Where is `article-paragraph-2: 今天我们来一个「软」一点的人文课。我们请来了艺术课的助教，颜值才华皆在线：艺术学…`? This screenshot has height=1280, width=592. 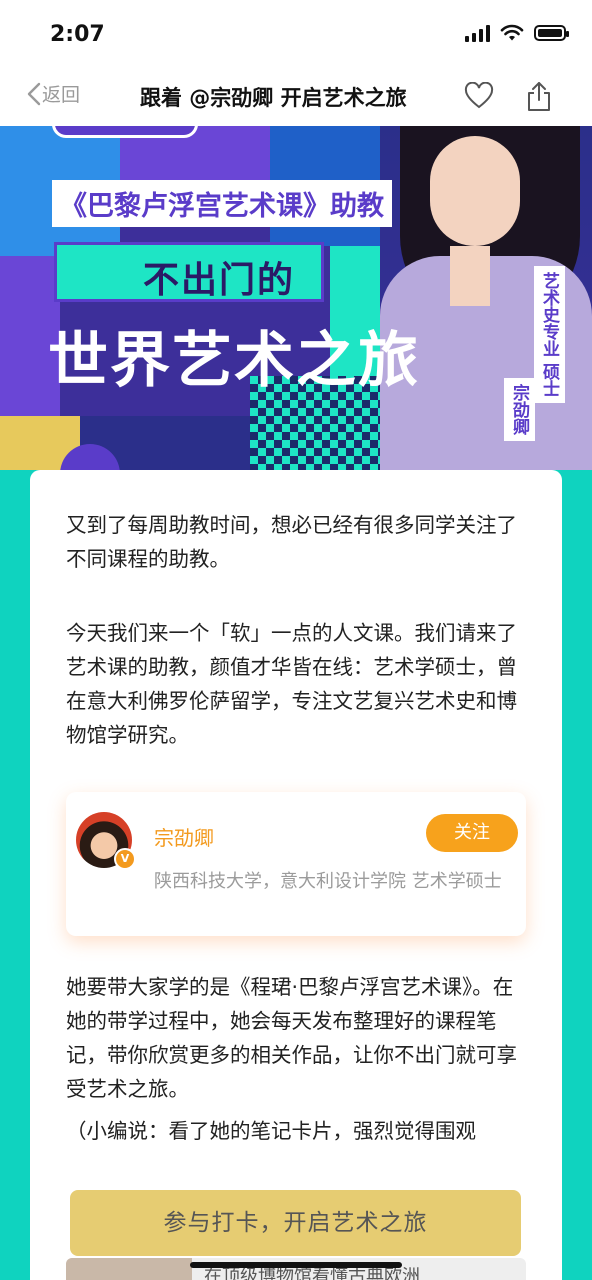 article-paragraph-2: 今天我们来一个「软」一点的人文课。我们请来了艺术课的助教，颜值才华皆在线：艺术学… is located at coordinates (291, 684).